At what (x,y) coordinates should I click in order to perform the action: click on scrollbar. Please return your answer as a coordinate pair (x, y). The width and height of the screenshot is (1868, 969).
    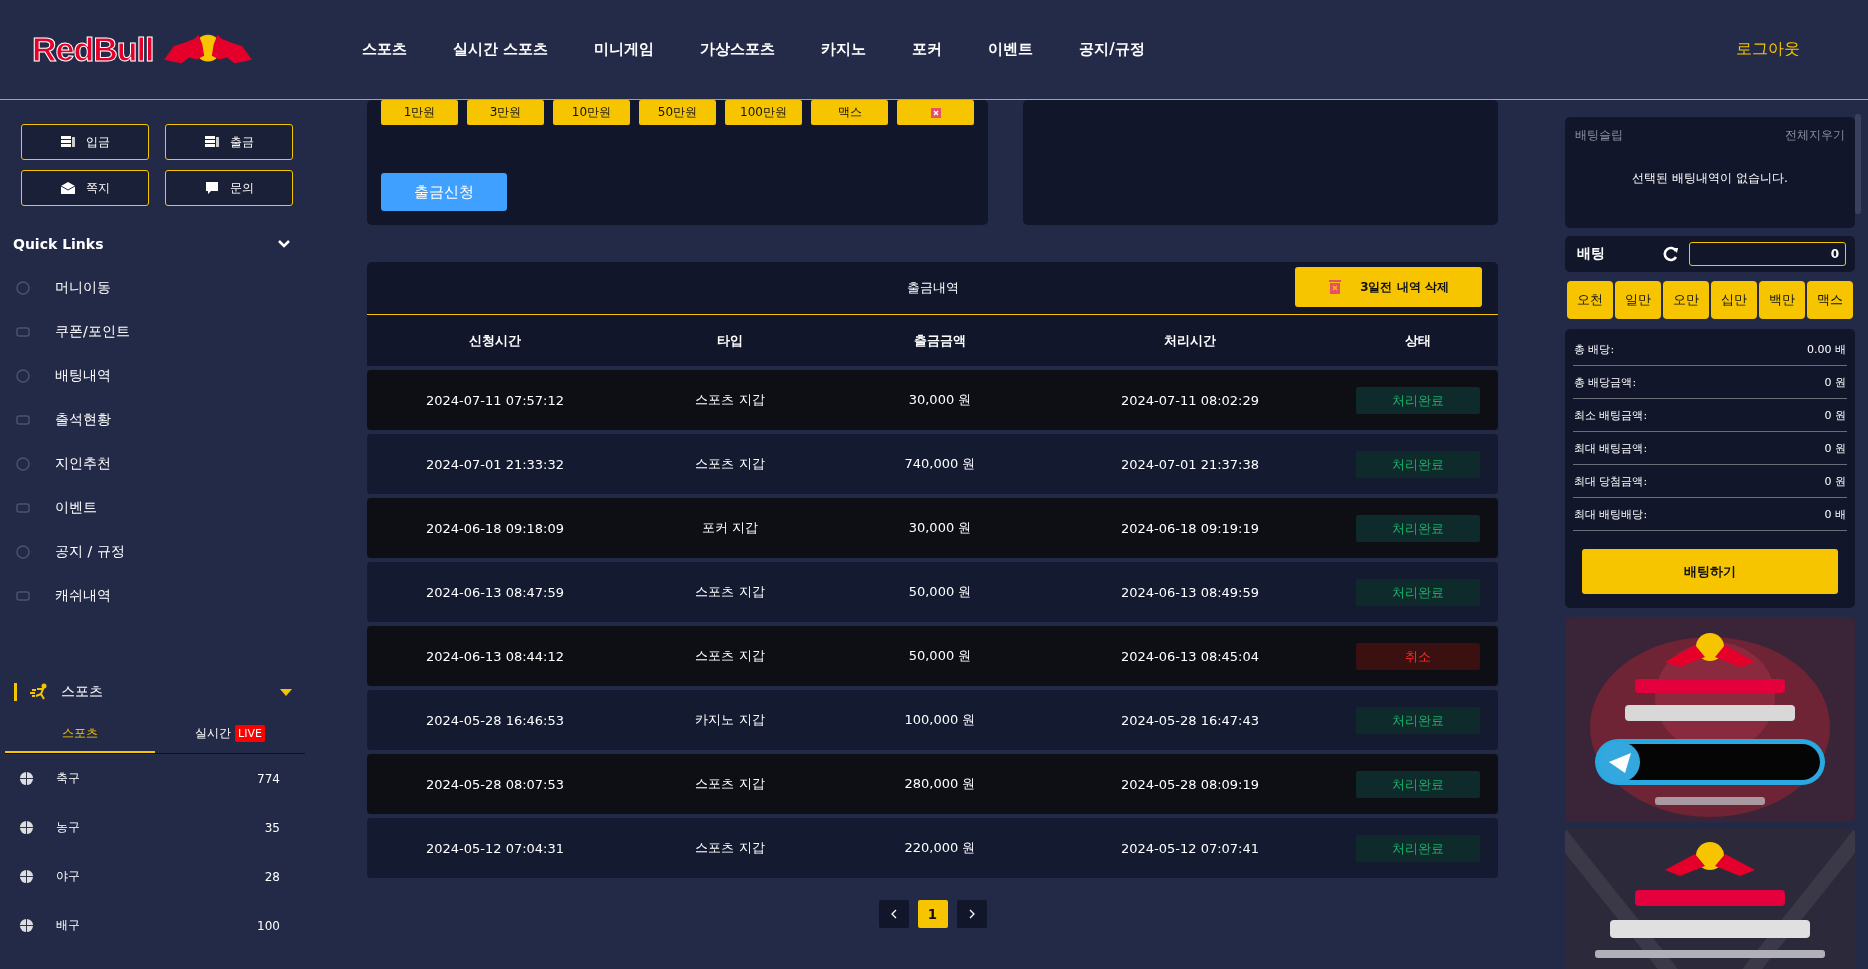
    Looking at the image, I should click on (1858, 164).